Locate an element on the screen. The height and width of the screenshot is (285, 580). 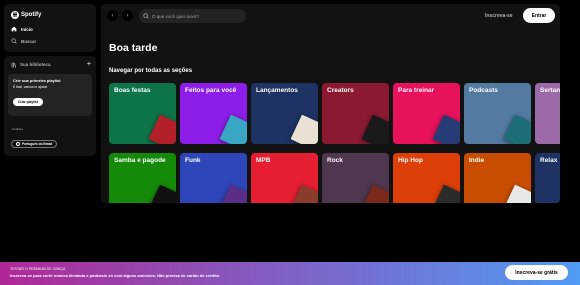
language-button: Português do Brasil is located at coordinates (34, 144).